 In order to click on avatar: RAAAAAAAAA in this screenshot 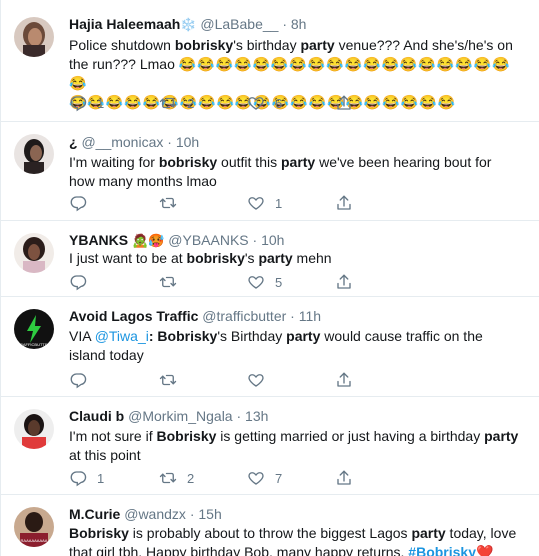, I will do `click(34, 527)`.